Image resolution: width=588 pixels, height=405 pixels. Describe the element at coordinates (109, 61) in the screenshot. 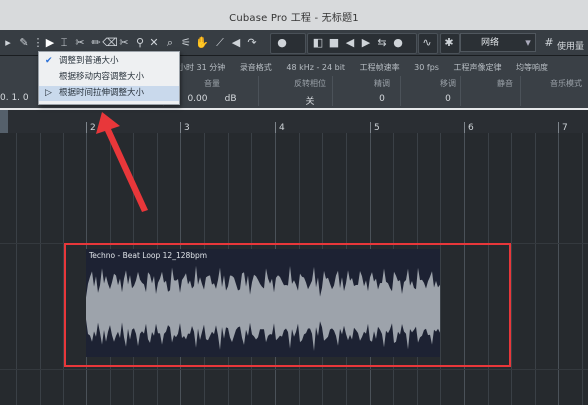

I see `menu-item-normal-sizing: ✔ 调整到普通大小` at that location.